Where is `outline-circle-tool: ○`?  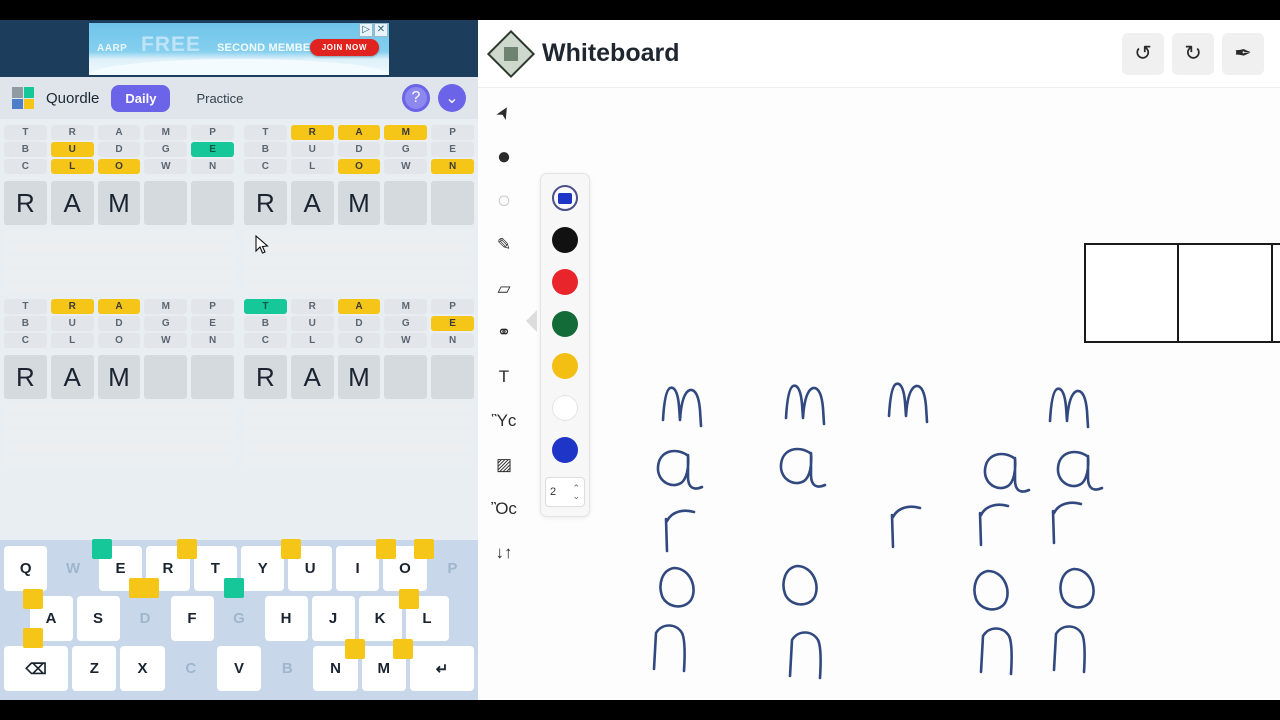 outline-circle-tool: ○ is located at coordinates (504, 201).